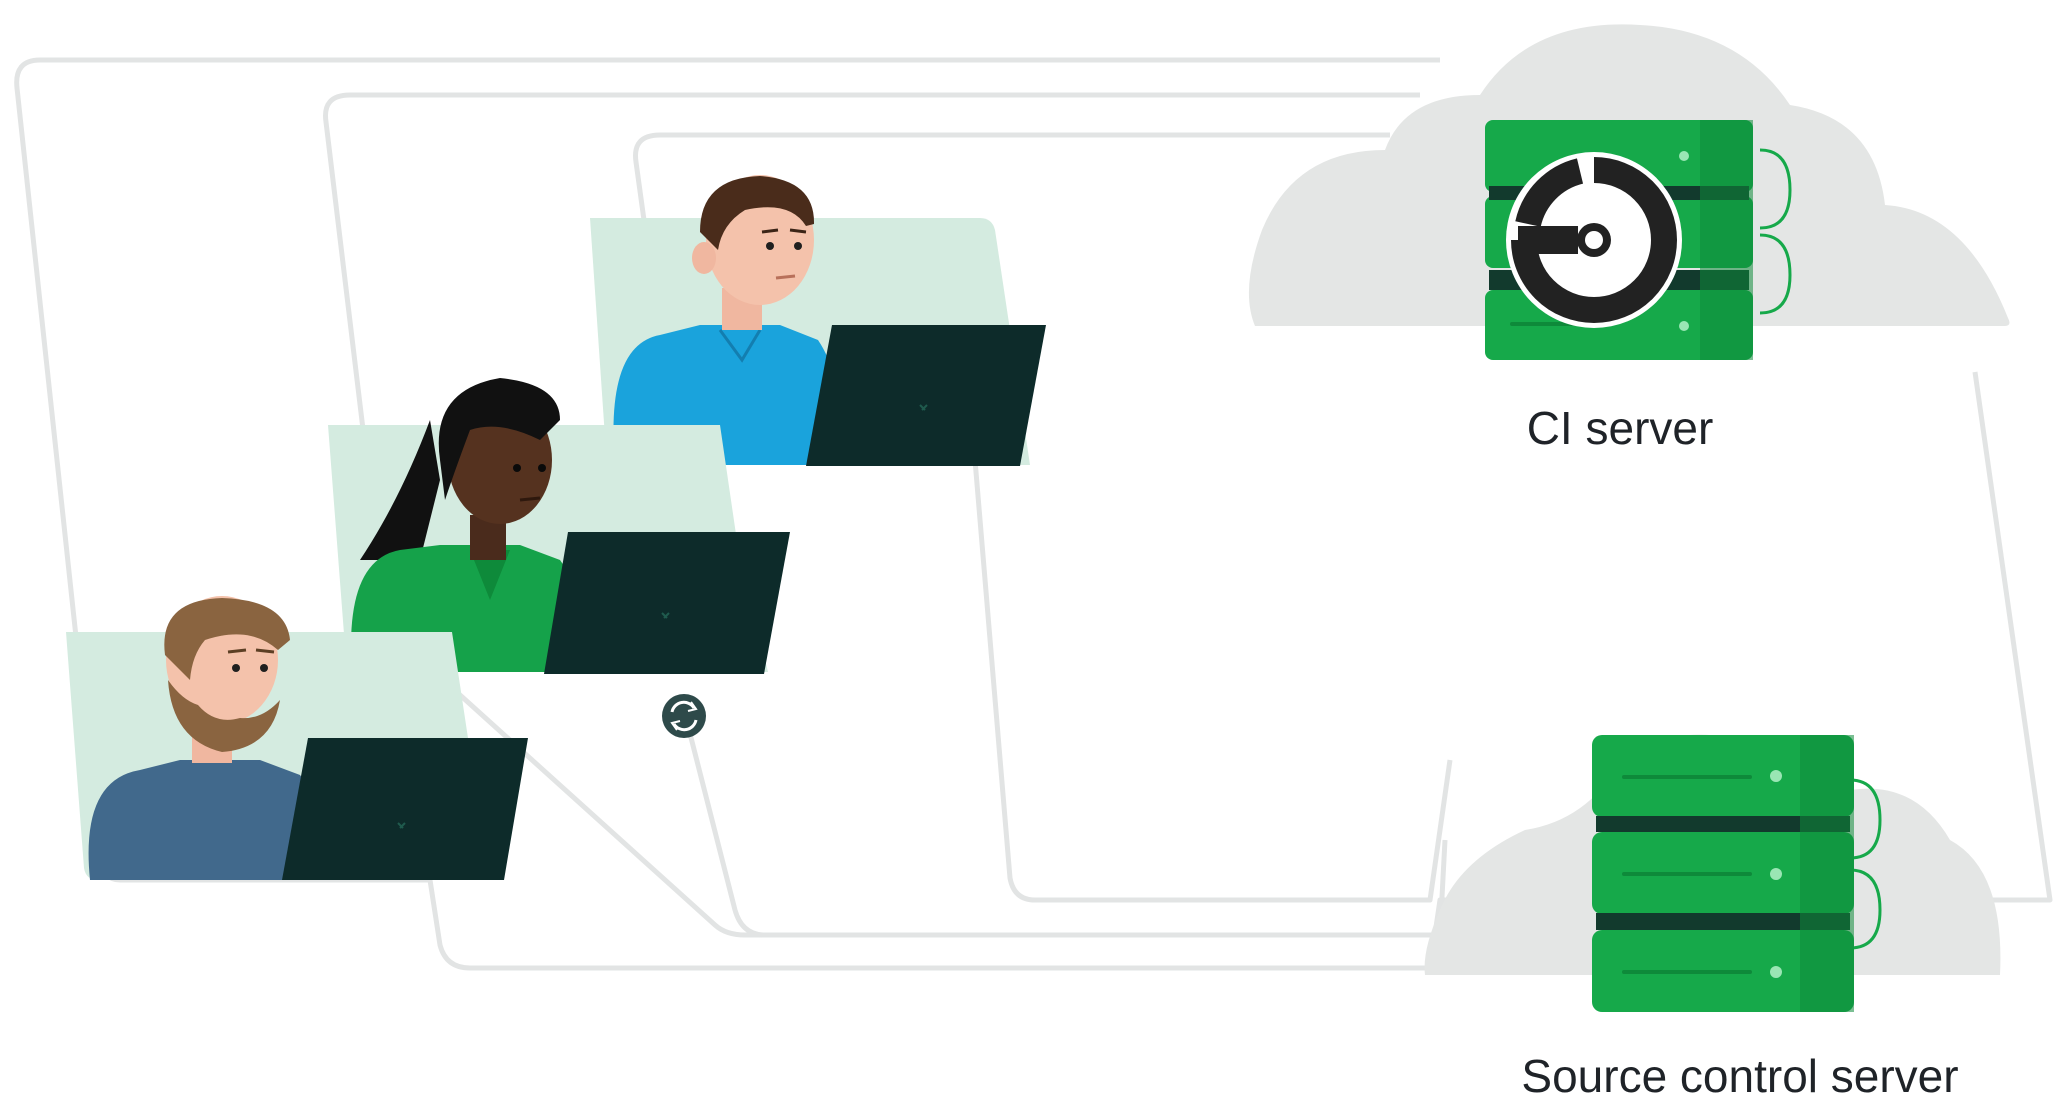 This screenshot has width=2054, height=1101. What do you see at coordinates (1594, 240) in the screenshot?
I see `circleci-logo-icon` at bounding box center [1594, 240].